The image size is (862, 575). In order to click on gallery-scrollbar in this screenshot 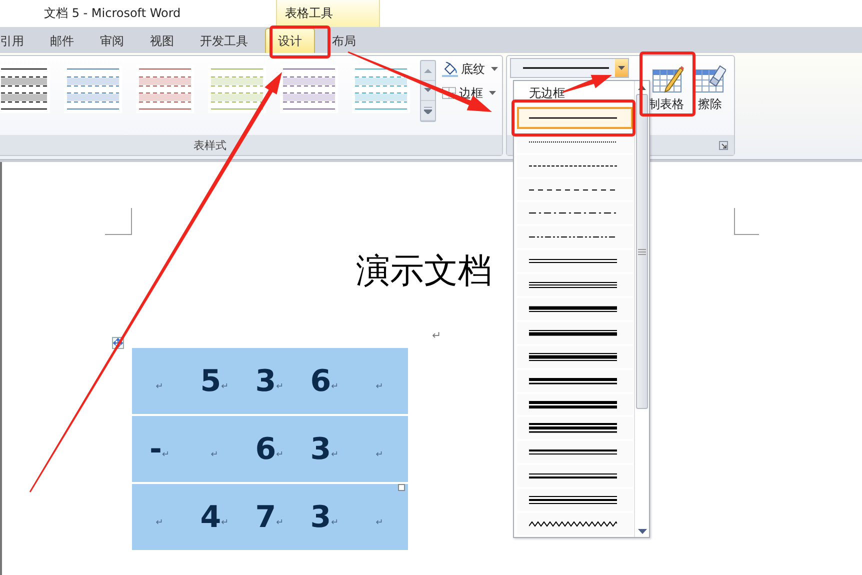, I will do `click(428, 91)`.